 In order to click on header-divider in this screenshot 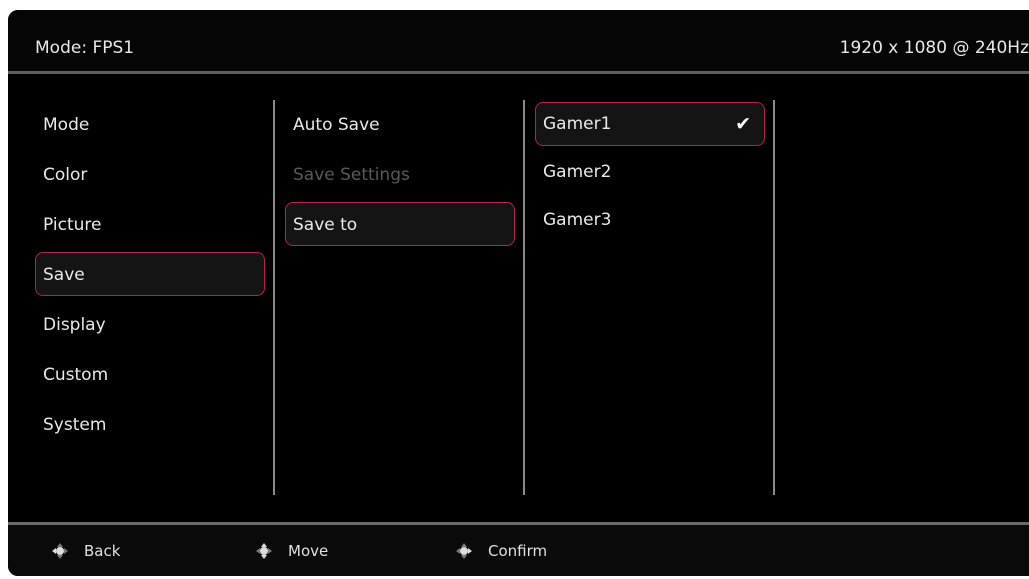, I will do `click(518, 72)`.